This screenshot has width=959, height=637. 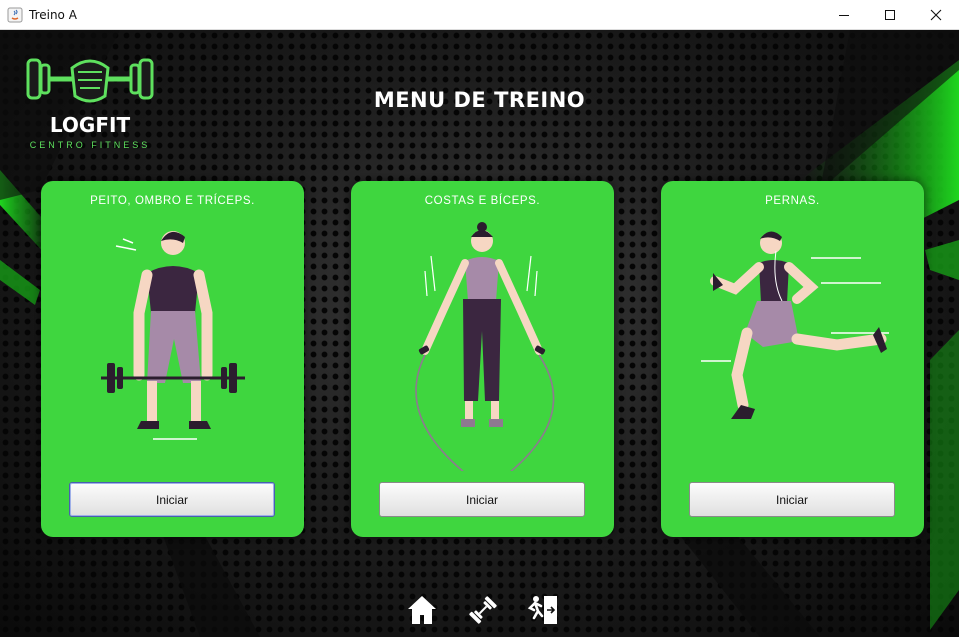 I want to click on bottom-nav, so click(x=479, y=610).